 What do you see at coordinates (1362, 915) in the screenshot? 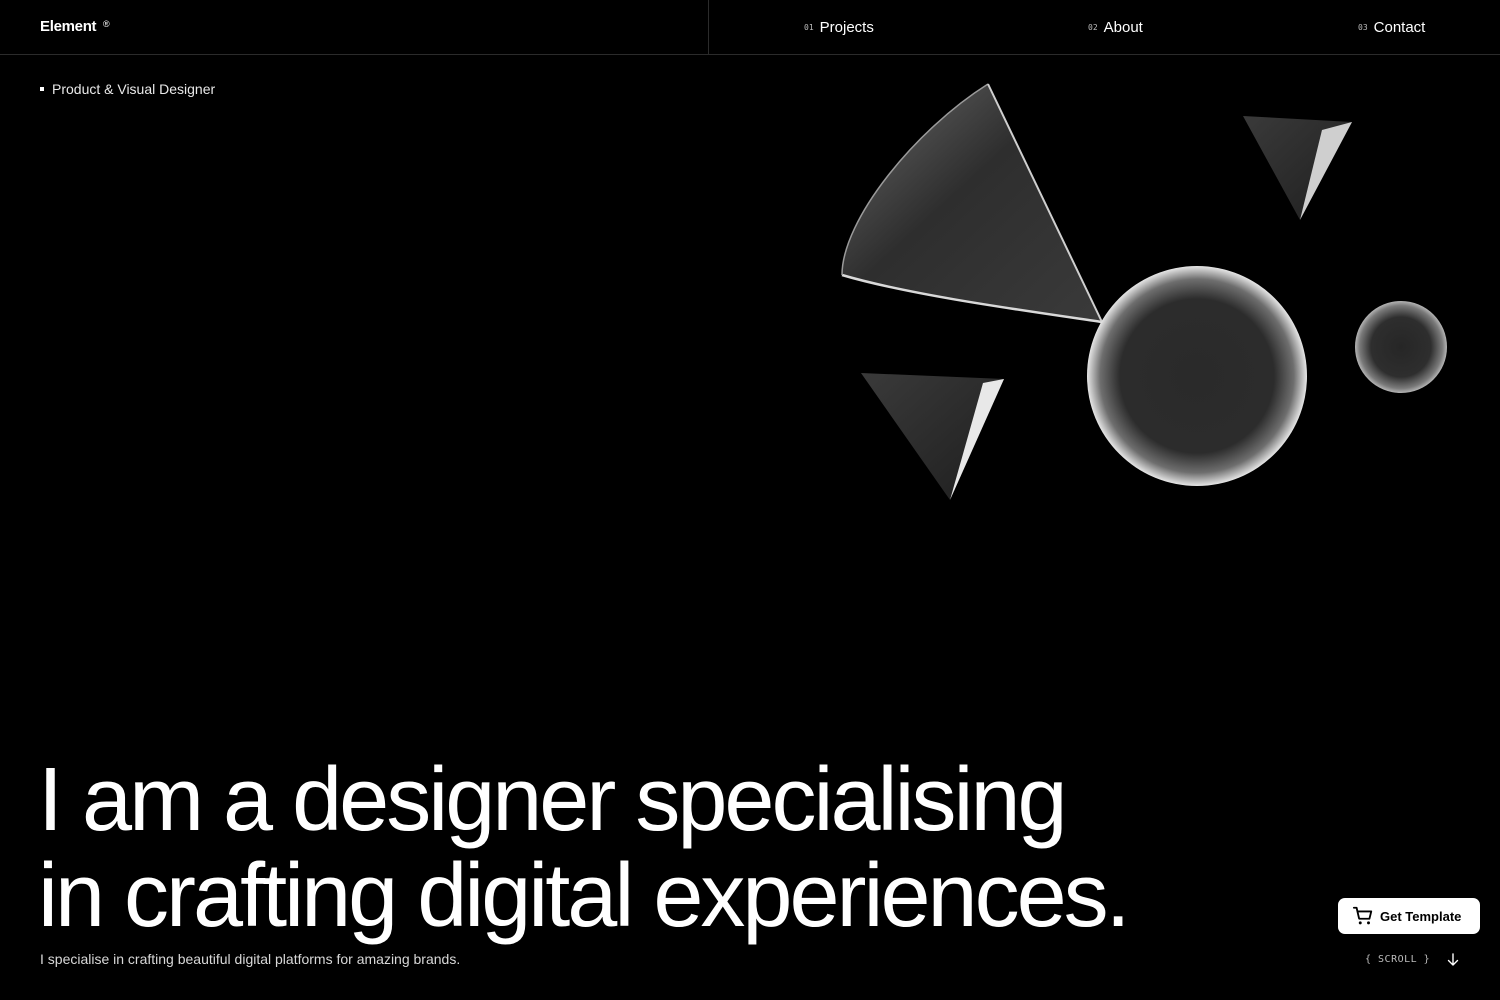
I see `cart-icon` at bounding box center [1362, 915].